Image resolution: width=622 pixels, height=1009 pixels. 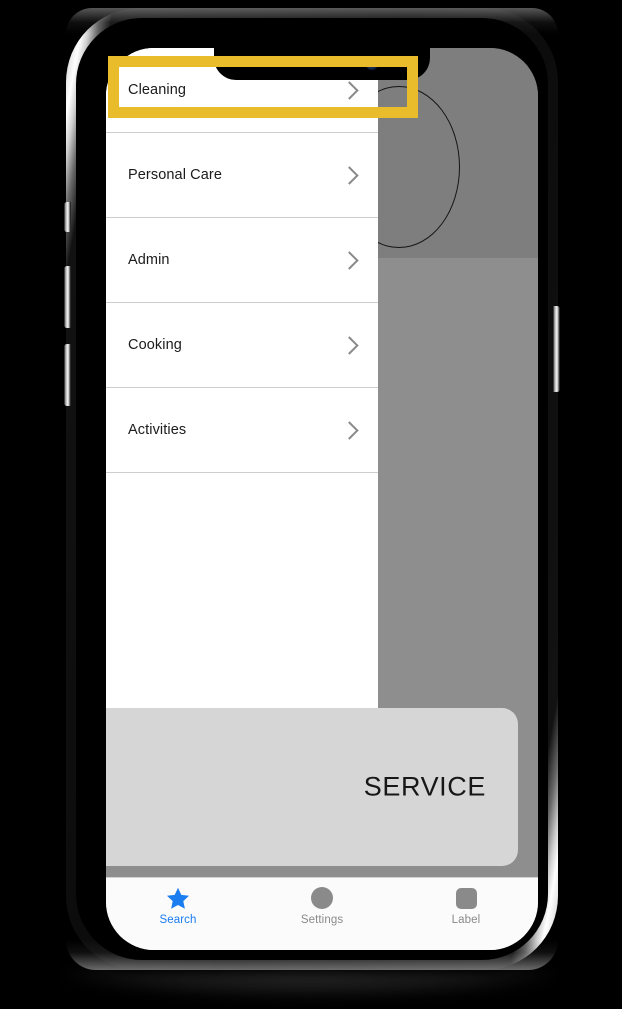 What do you see at coordinates (242, 345) in the screenshot?
I see `menu-item-cooking: Cooking` at bounding box center [242, 345].